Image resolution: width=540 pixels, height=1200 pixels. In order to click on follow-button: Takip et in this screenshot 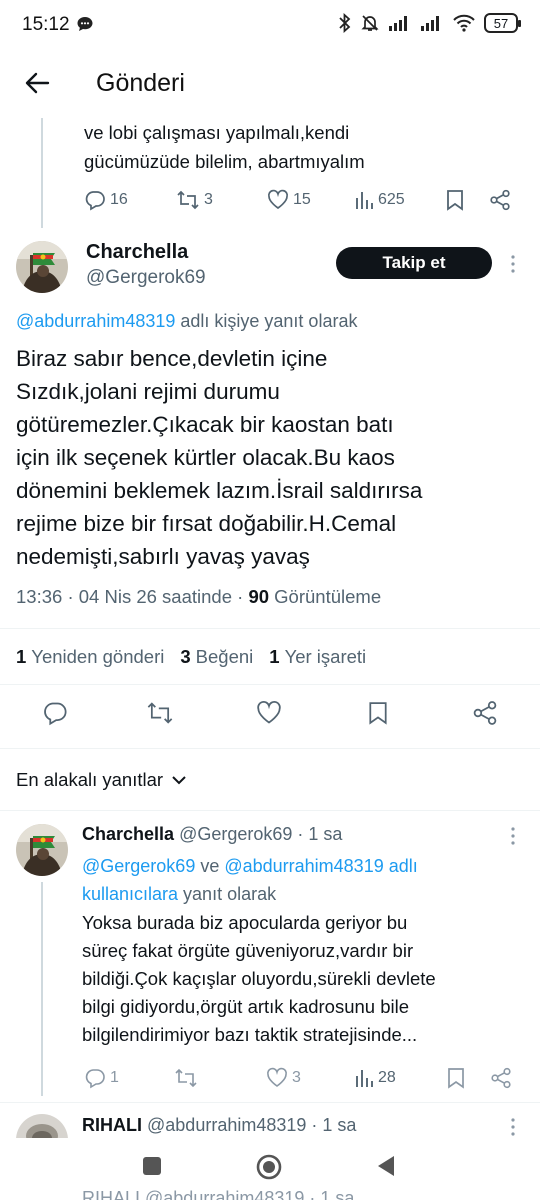, I will do `click(414, 263)`.